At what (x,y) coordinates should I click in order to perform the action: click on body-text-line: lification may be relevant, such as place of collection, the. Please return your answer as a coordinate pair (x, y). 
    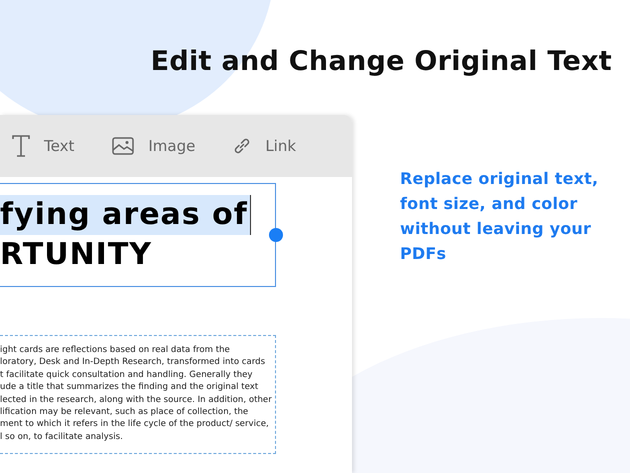
    Looking at the image, I should click on (125, 412).